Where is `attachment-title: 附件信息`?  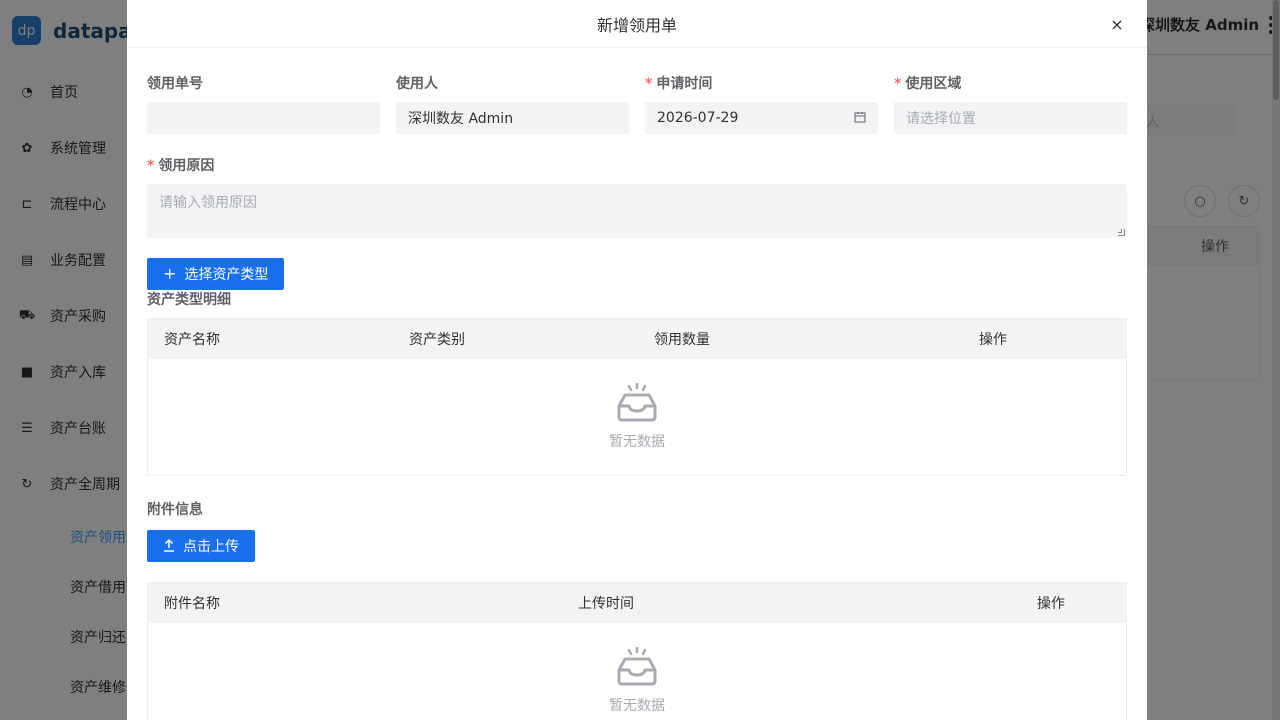
attachment-title: 附件信息 is located at coordinates (175, 510).